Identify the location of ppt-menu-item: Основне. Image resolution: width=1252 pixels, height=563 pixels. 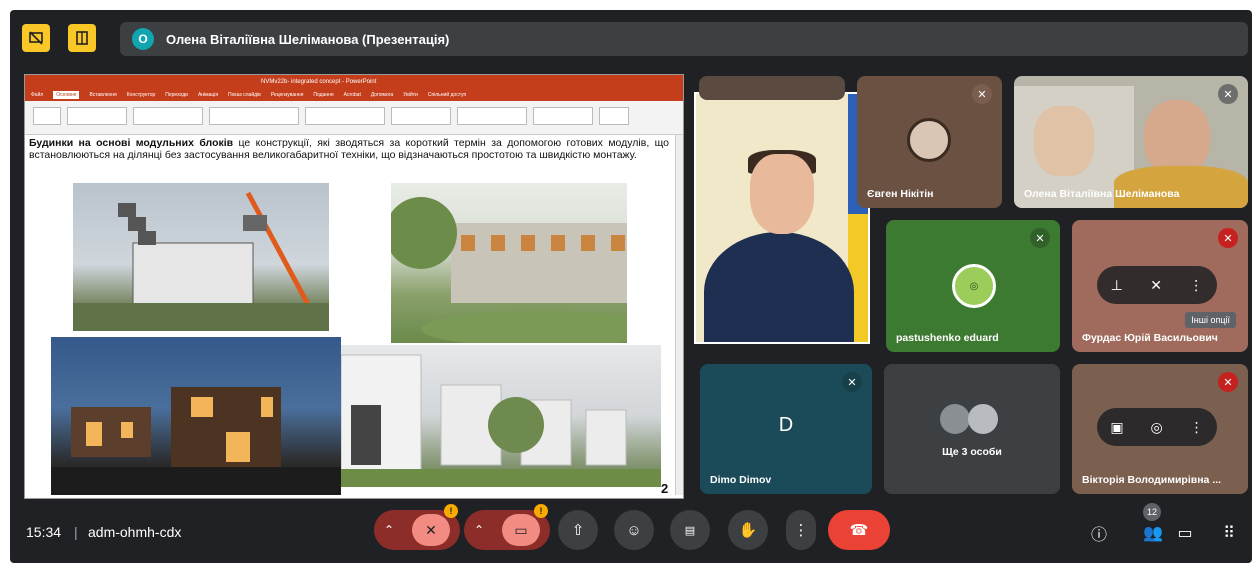
(66, 95).